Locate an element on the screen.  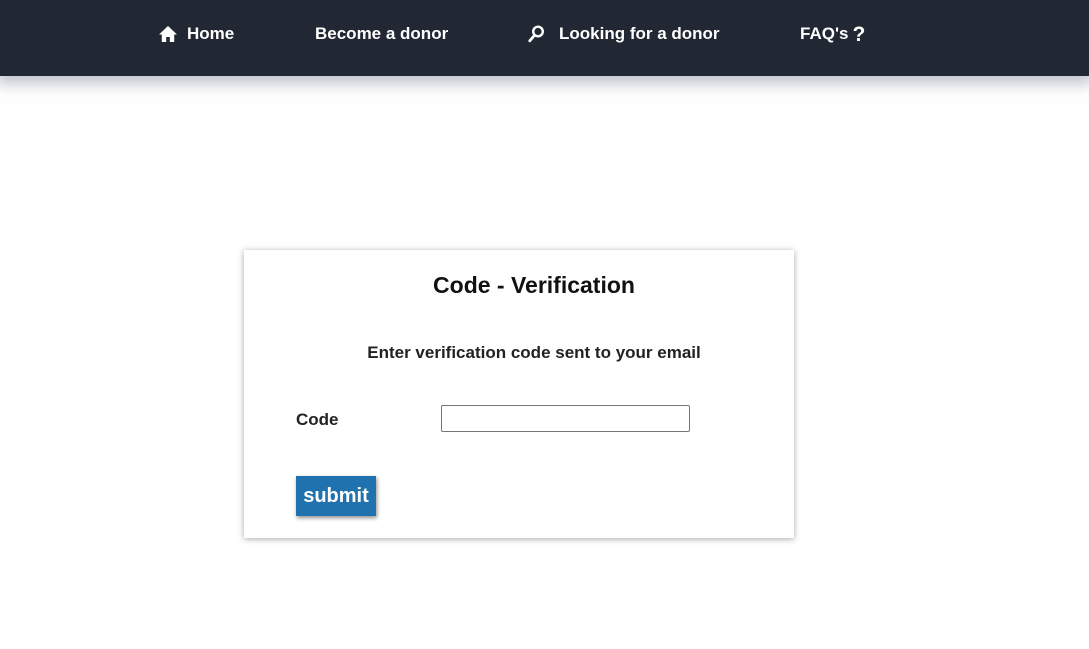
card-title: Code - Verification is located at coordinates (534, 285).